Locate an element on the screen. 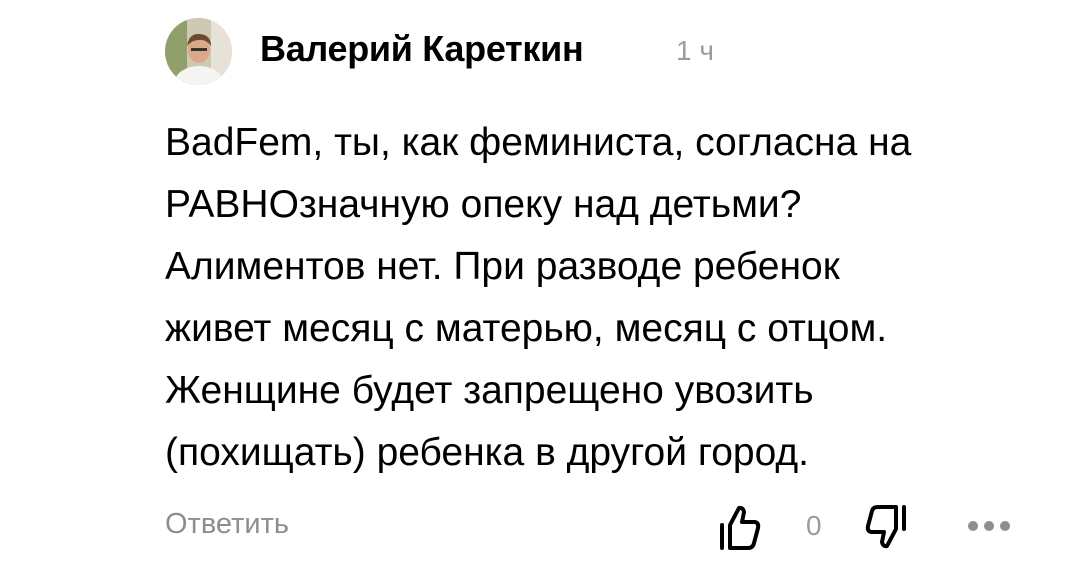  comment-line: (похищать) ребенка в другой город. is located at coordinates (487, 452).